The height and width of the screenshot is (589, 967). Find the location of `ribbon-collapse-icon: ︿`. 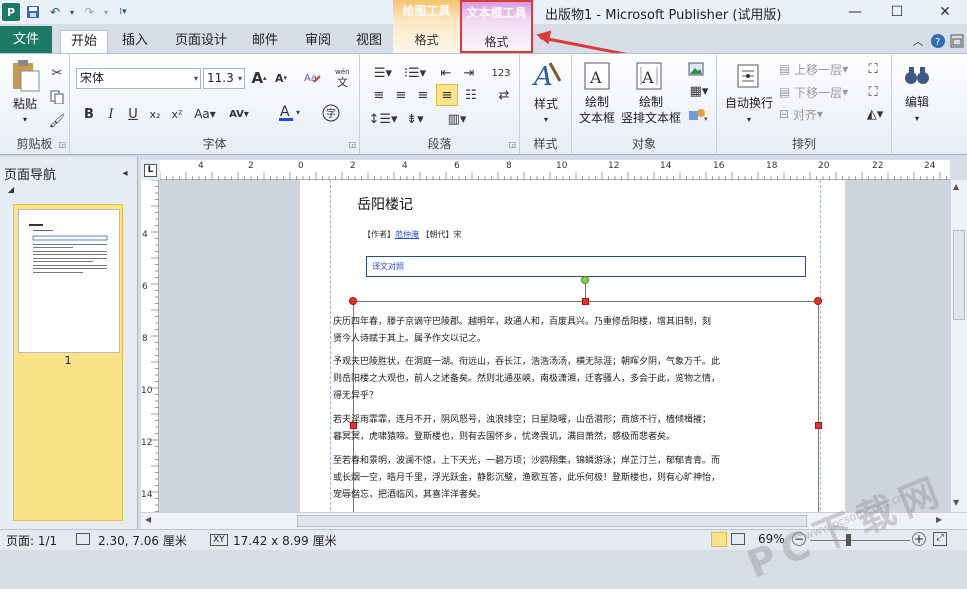

ribbon-collapse-icon: ︿ is located at coordinates (918, 41).